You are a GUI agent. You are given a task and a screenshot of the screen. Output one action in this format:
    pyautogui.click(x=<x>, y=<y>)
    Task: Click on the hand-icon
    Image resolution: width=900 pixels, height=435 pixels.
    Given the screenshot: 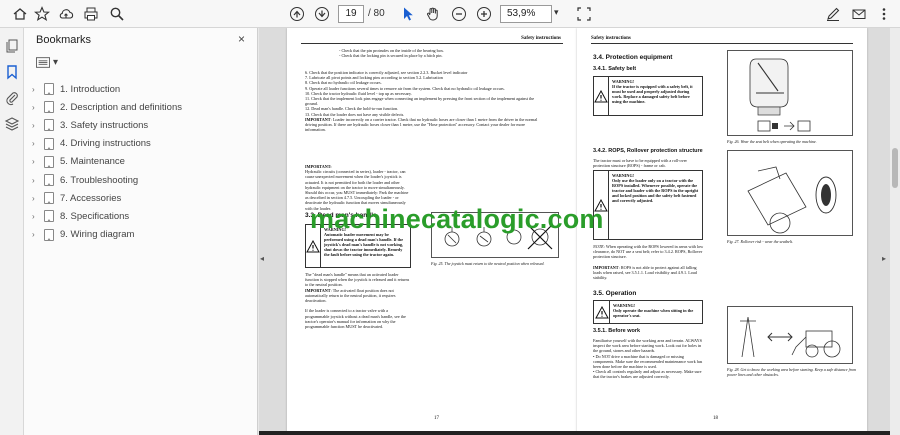 What is the action you would take?
    pyautogui.click(x=433, y=14)
    